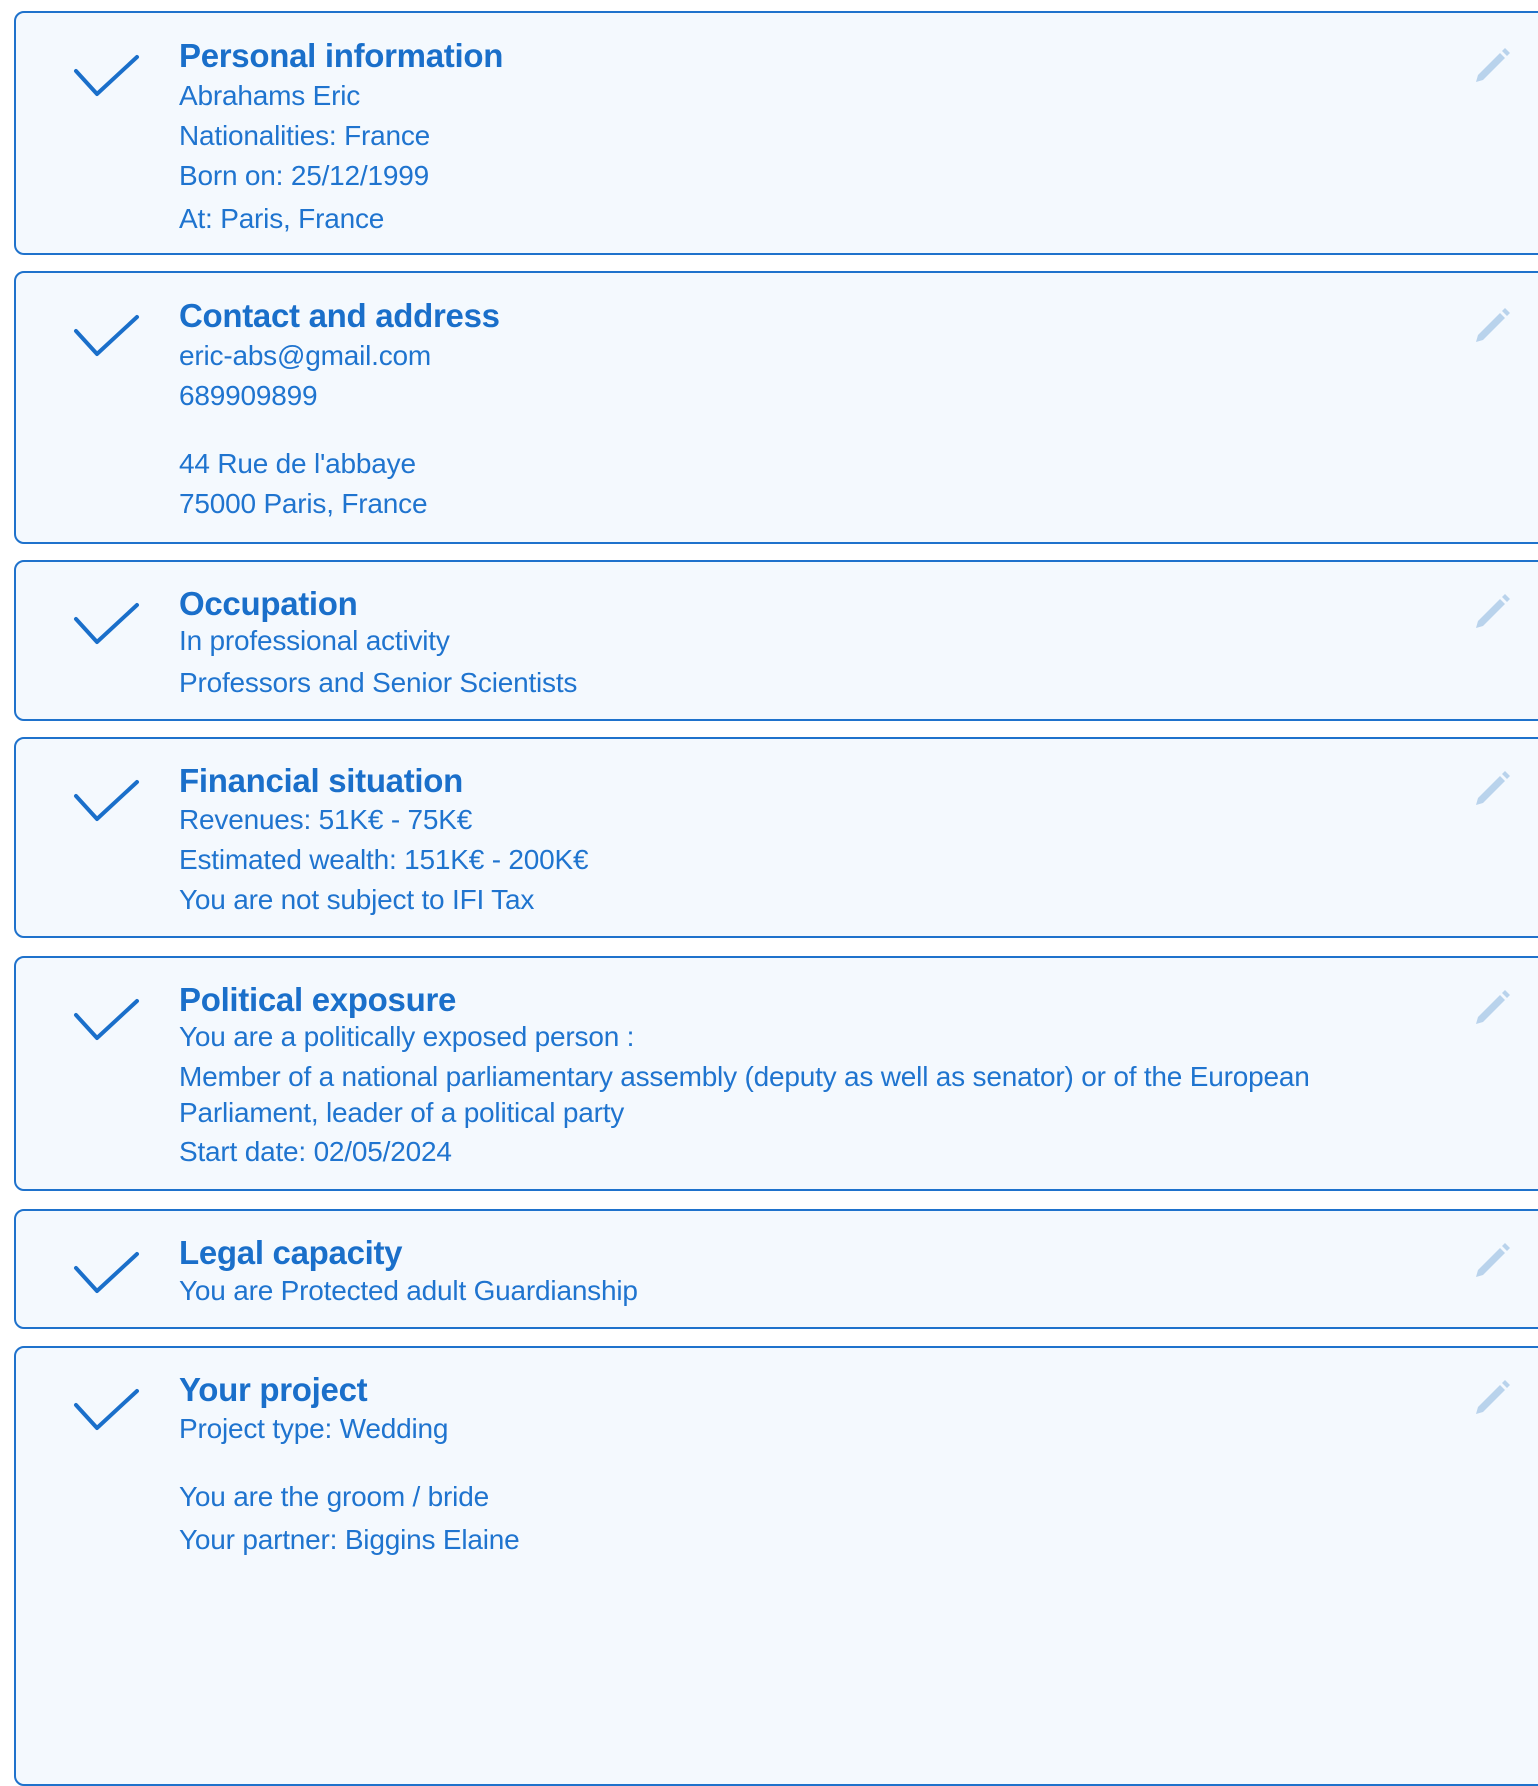 This screenshot has width=1538, height=1786. Describe the element at coordinates (297, 463) in the screenshot. I see `address-street: 44 Rue de l'abbaye` at that location.